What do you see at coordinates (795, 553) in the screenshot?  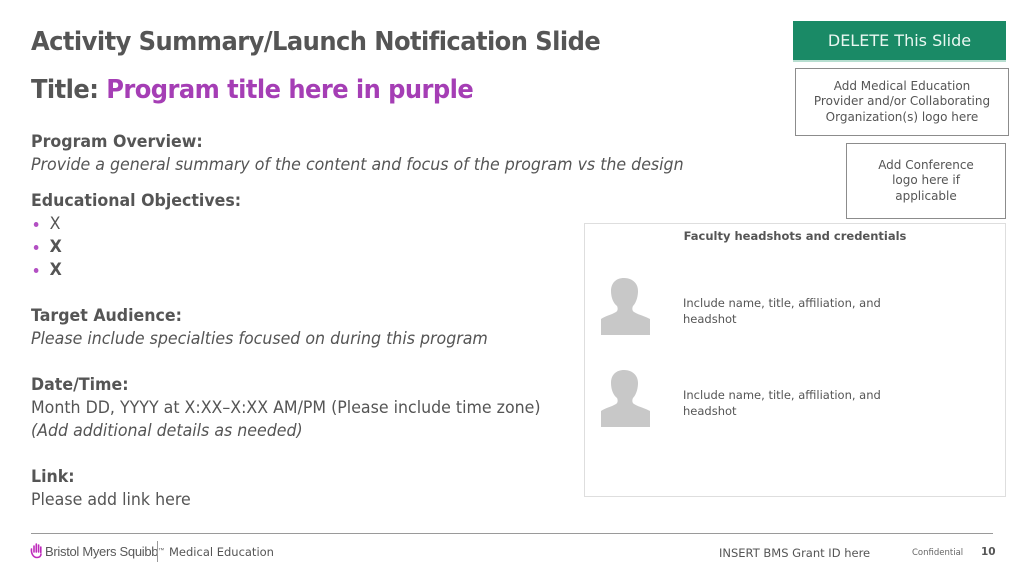 I see `footer-grant-id: INSERT BMS Grant ID here` at bounding box center [795, 553].